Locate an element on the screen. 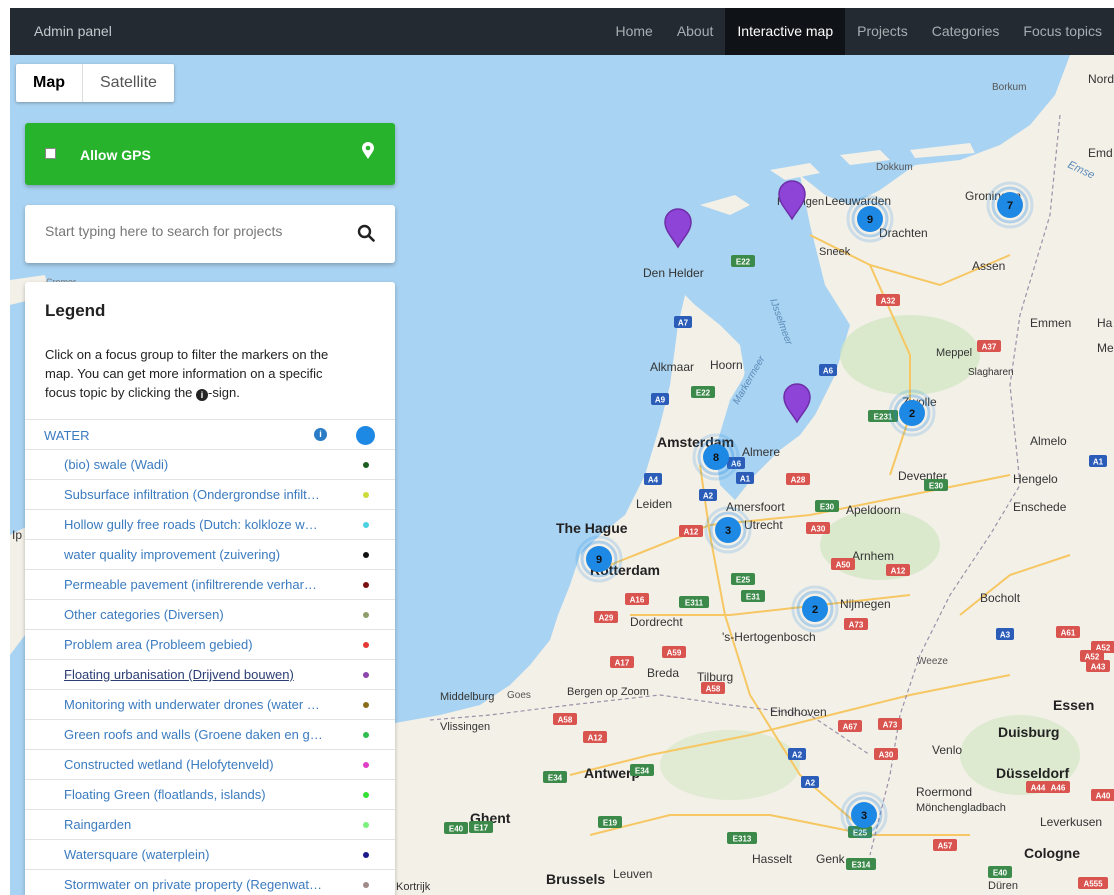 The image size is (1114, 895). legend-item-label: (bio) swale (Wadi) is located at coordinates (194, 464).